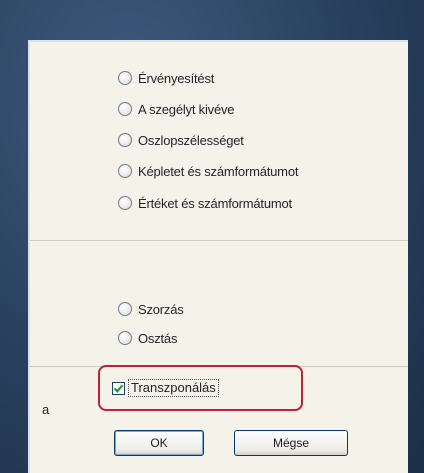 The image size is (424, 473). I want to click on radio-formulas-and-number-formats: Képletet és számformátumot, so click(208, 171).